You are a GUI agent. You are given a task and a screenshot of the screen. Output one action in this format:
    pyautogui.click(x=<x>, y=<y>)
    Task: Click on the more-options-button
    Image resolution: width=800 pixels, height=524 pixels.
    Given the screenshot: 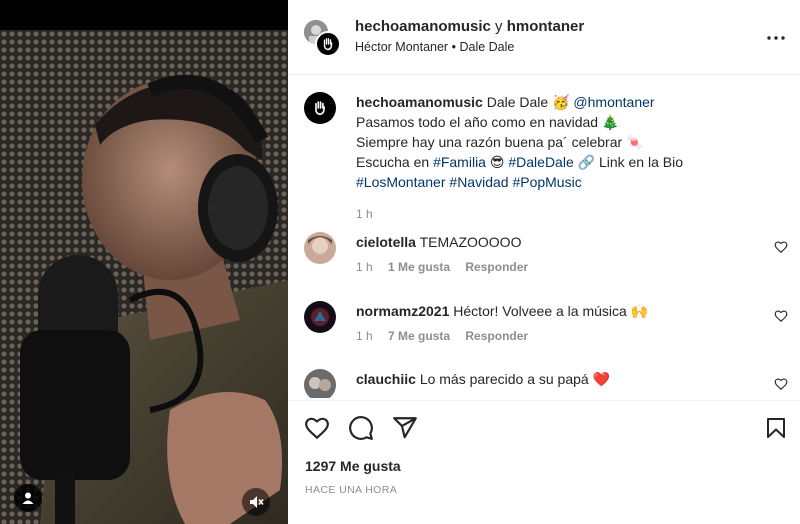 What is the action you would take?
    pyautogui.click(x=776, y=38)
    